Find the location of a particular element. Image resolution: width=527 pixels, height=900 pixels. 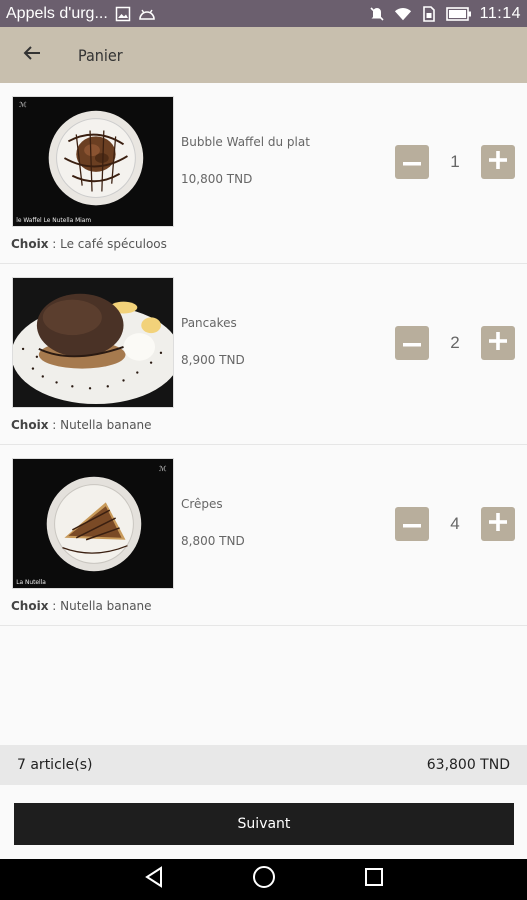

choice-value: : Le café spéculoos is located at coordinates (107, 244).